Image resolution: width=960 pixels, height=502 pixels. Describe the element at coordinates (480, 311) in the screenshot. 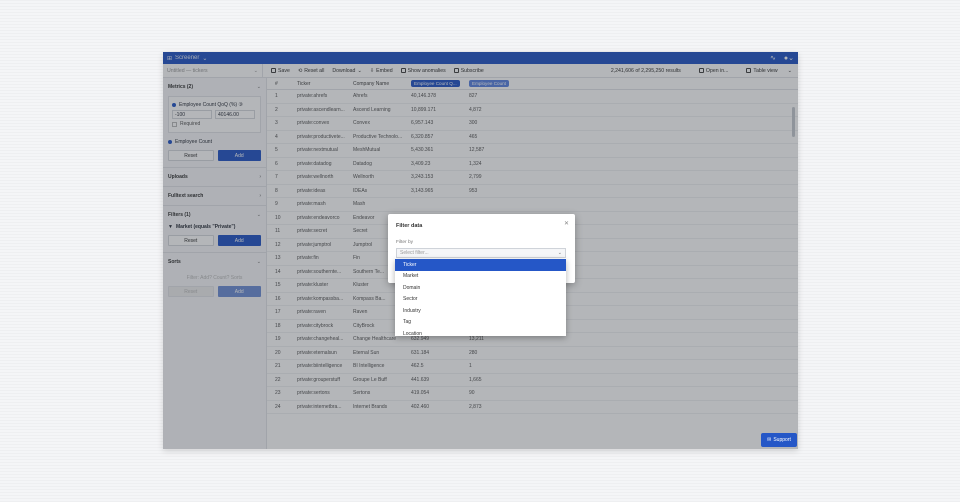

I see `dropdown-option: Industry` at that location.